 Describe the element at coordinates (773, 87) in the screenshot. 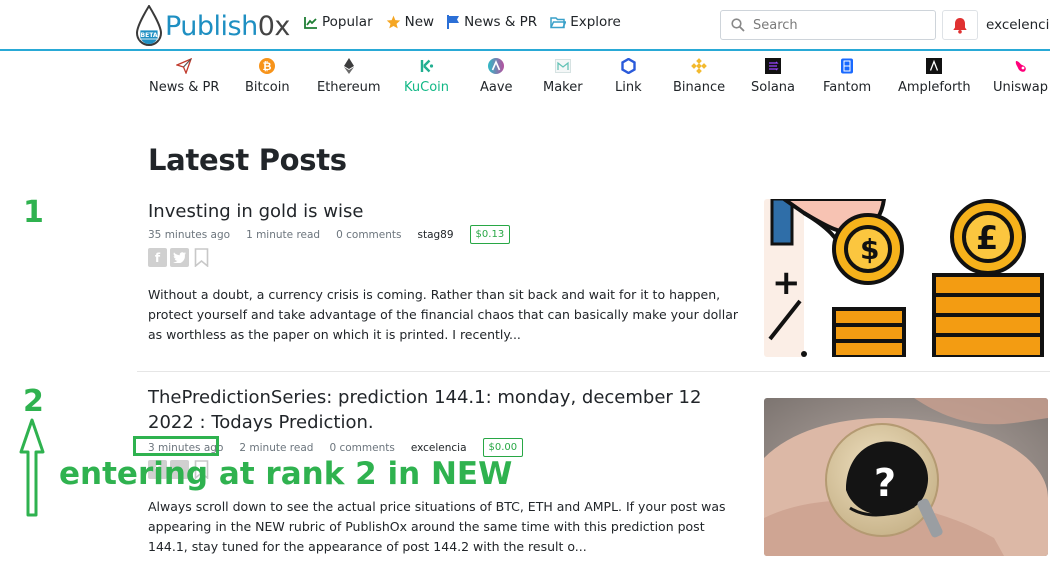

I see `category-label: Solana` at that location.